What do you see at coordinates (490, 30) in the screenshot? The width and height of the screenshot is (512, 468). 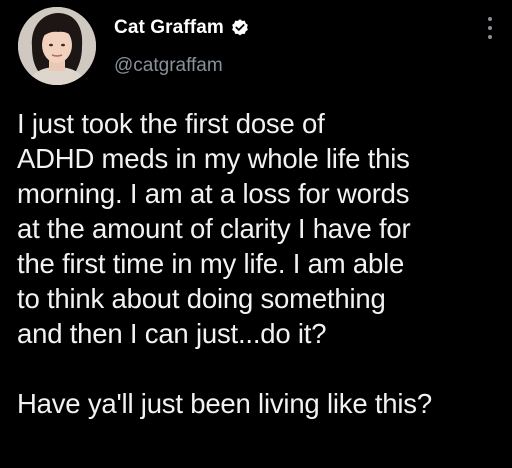 I see `more-options-icon` at bounding box center [490, 30].